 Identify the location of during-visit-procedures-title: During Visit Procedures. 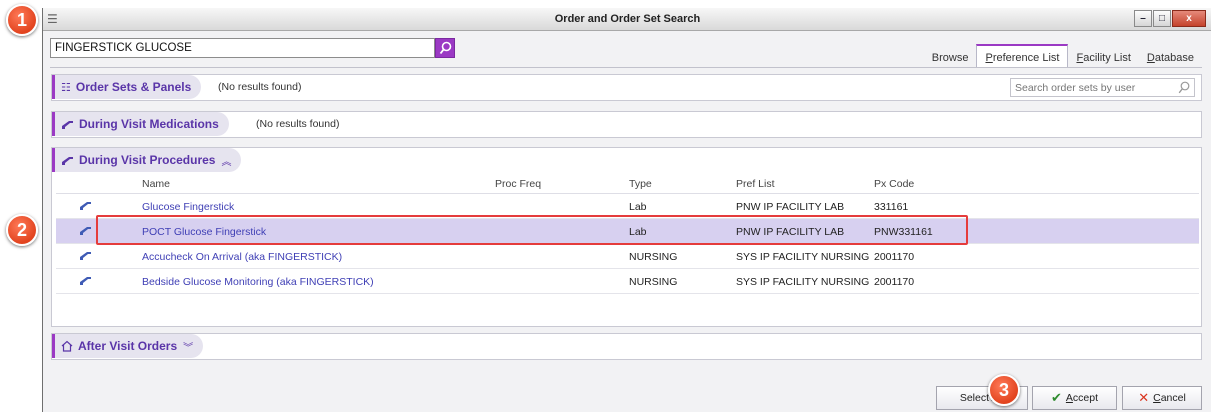
(147, 160).